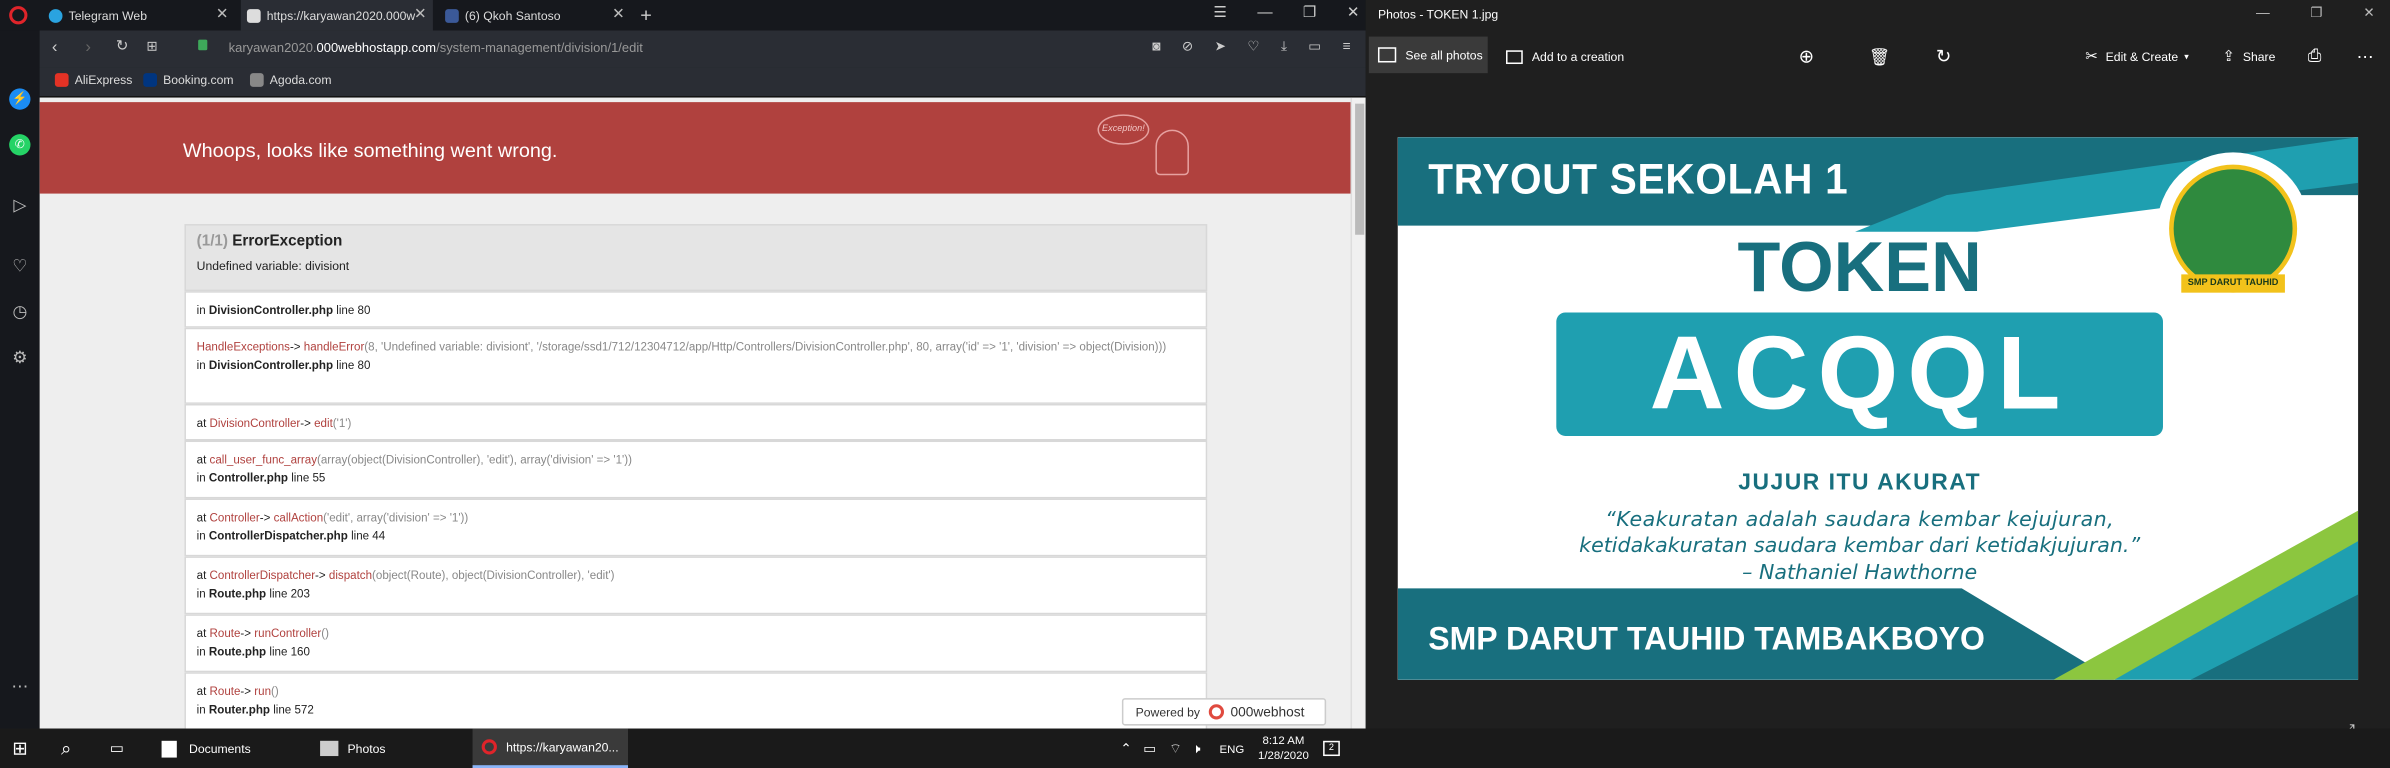  What do you see at coordinates (1860, 573) in the screenshot?
I see `quote-author: – Nathaniel Hawthorne` at bounding box center [1860, 573].